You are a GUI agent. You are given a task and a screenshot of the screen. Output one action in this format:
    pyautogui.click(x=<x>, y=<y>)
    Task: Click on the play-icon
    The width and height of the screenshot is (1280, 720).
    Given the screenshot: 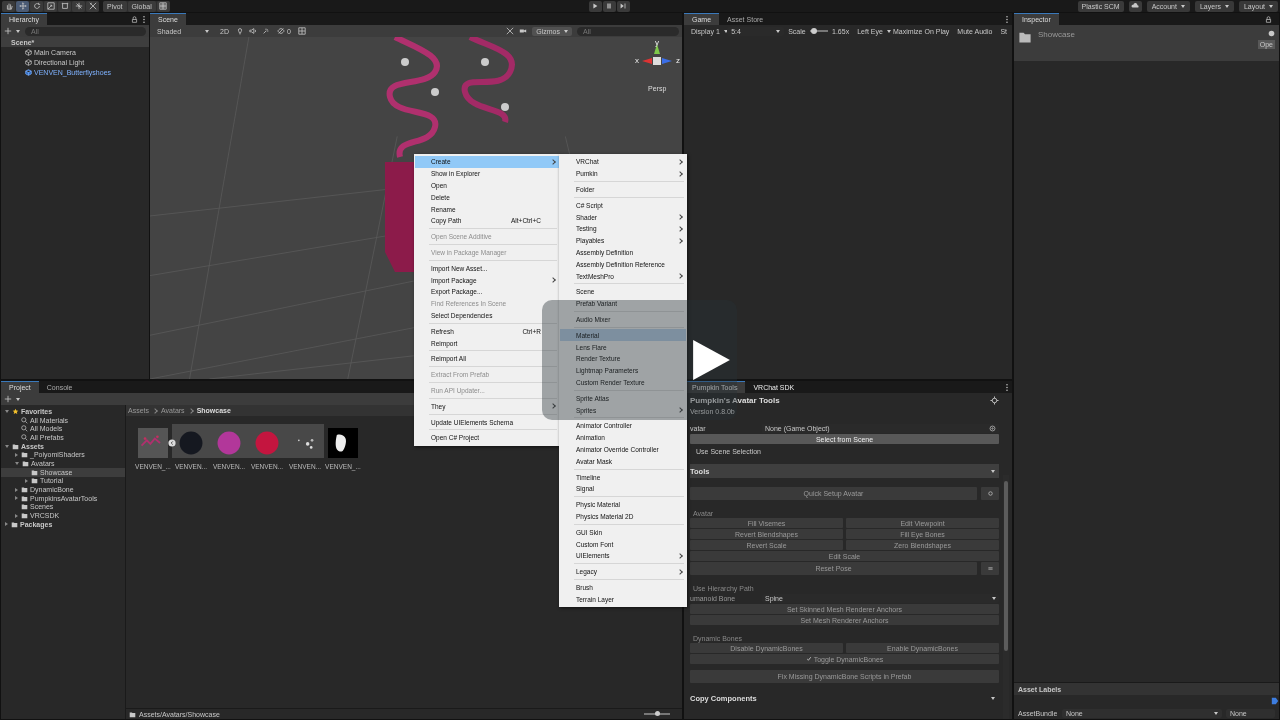 What is the action you would take?
    pyautogui.click(x=595, y=6)
    